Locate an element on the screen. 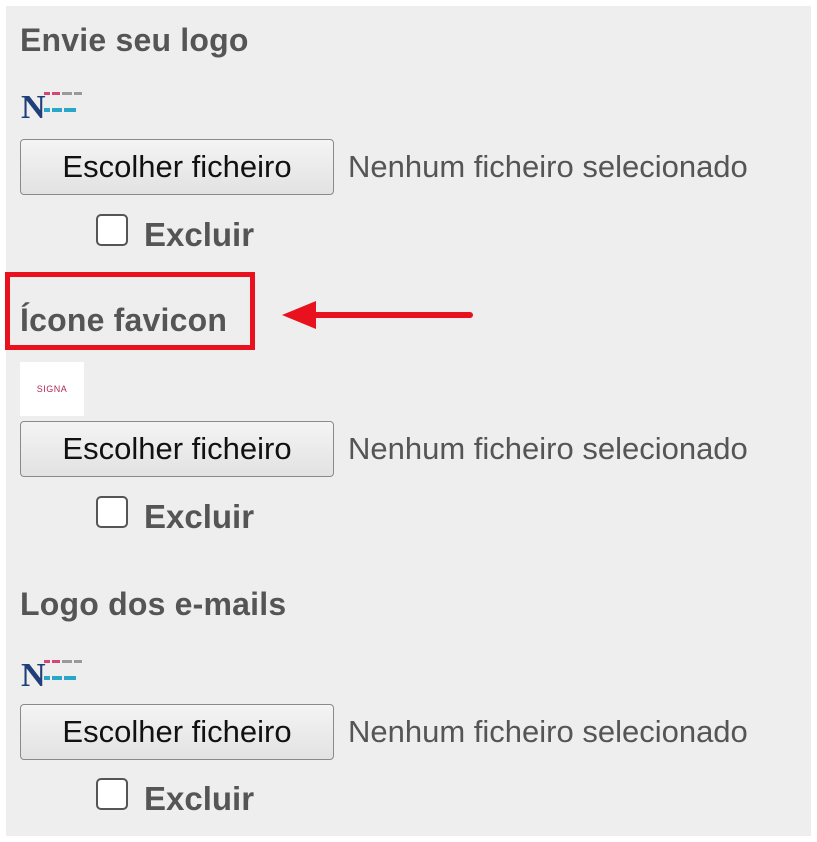 The height and width of the screenshot is (842, 817). file-status-favicon: Nenhum ficheiro selecionado is located at coordinates (548, 448).